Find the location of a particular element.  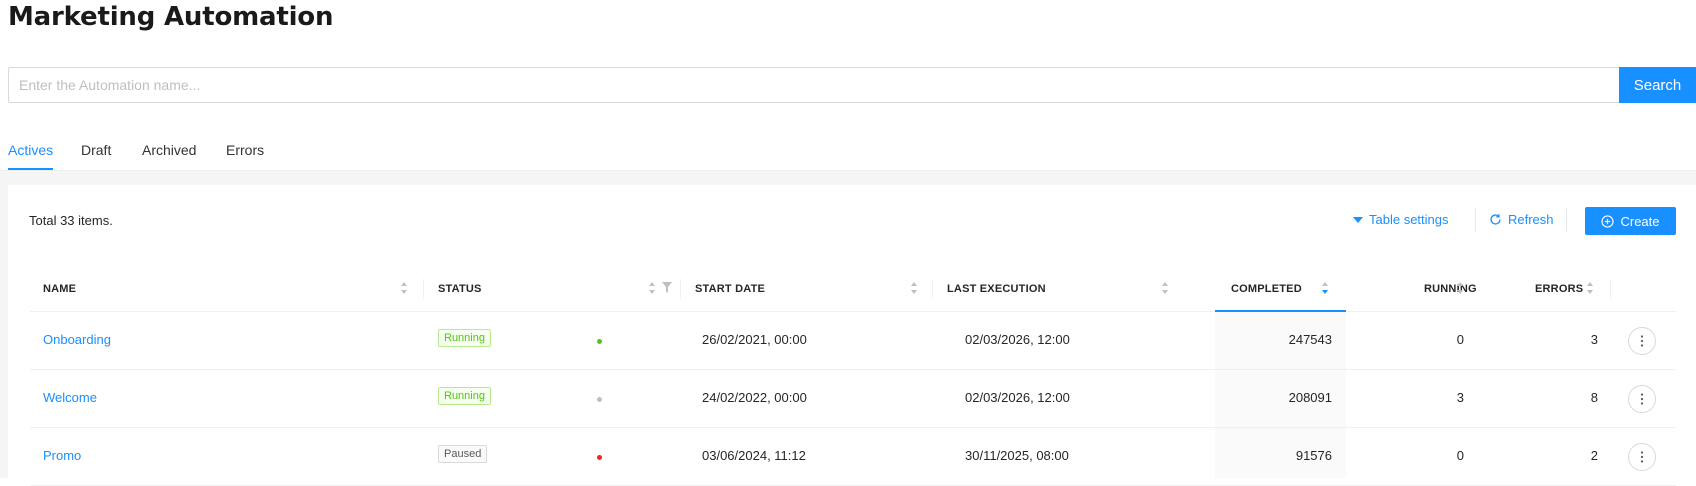

reload-icon is located at coordinates (1495, 219).